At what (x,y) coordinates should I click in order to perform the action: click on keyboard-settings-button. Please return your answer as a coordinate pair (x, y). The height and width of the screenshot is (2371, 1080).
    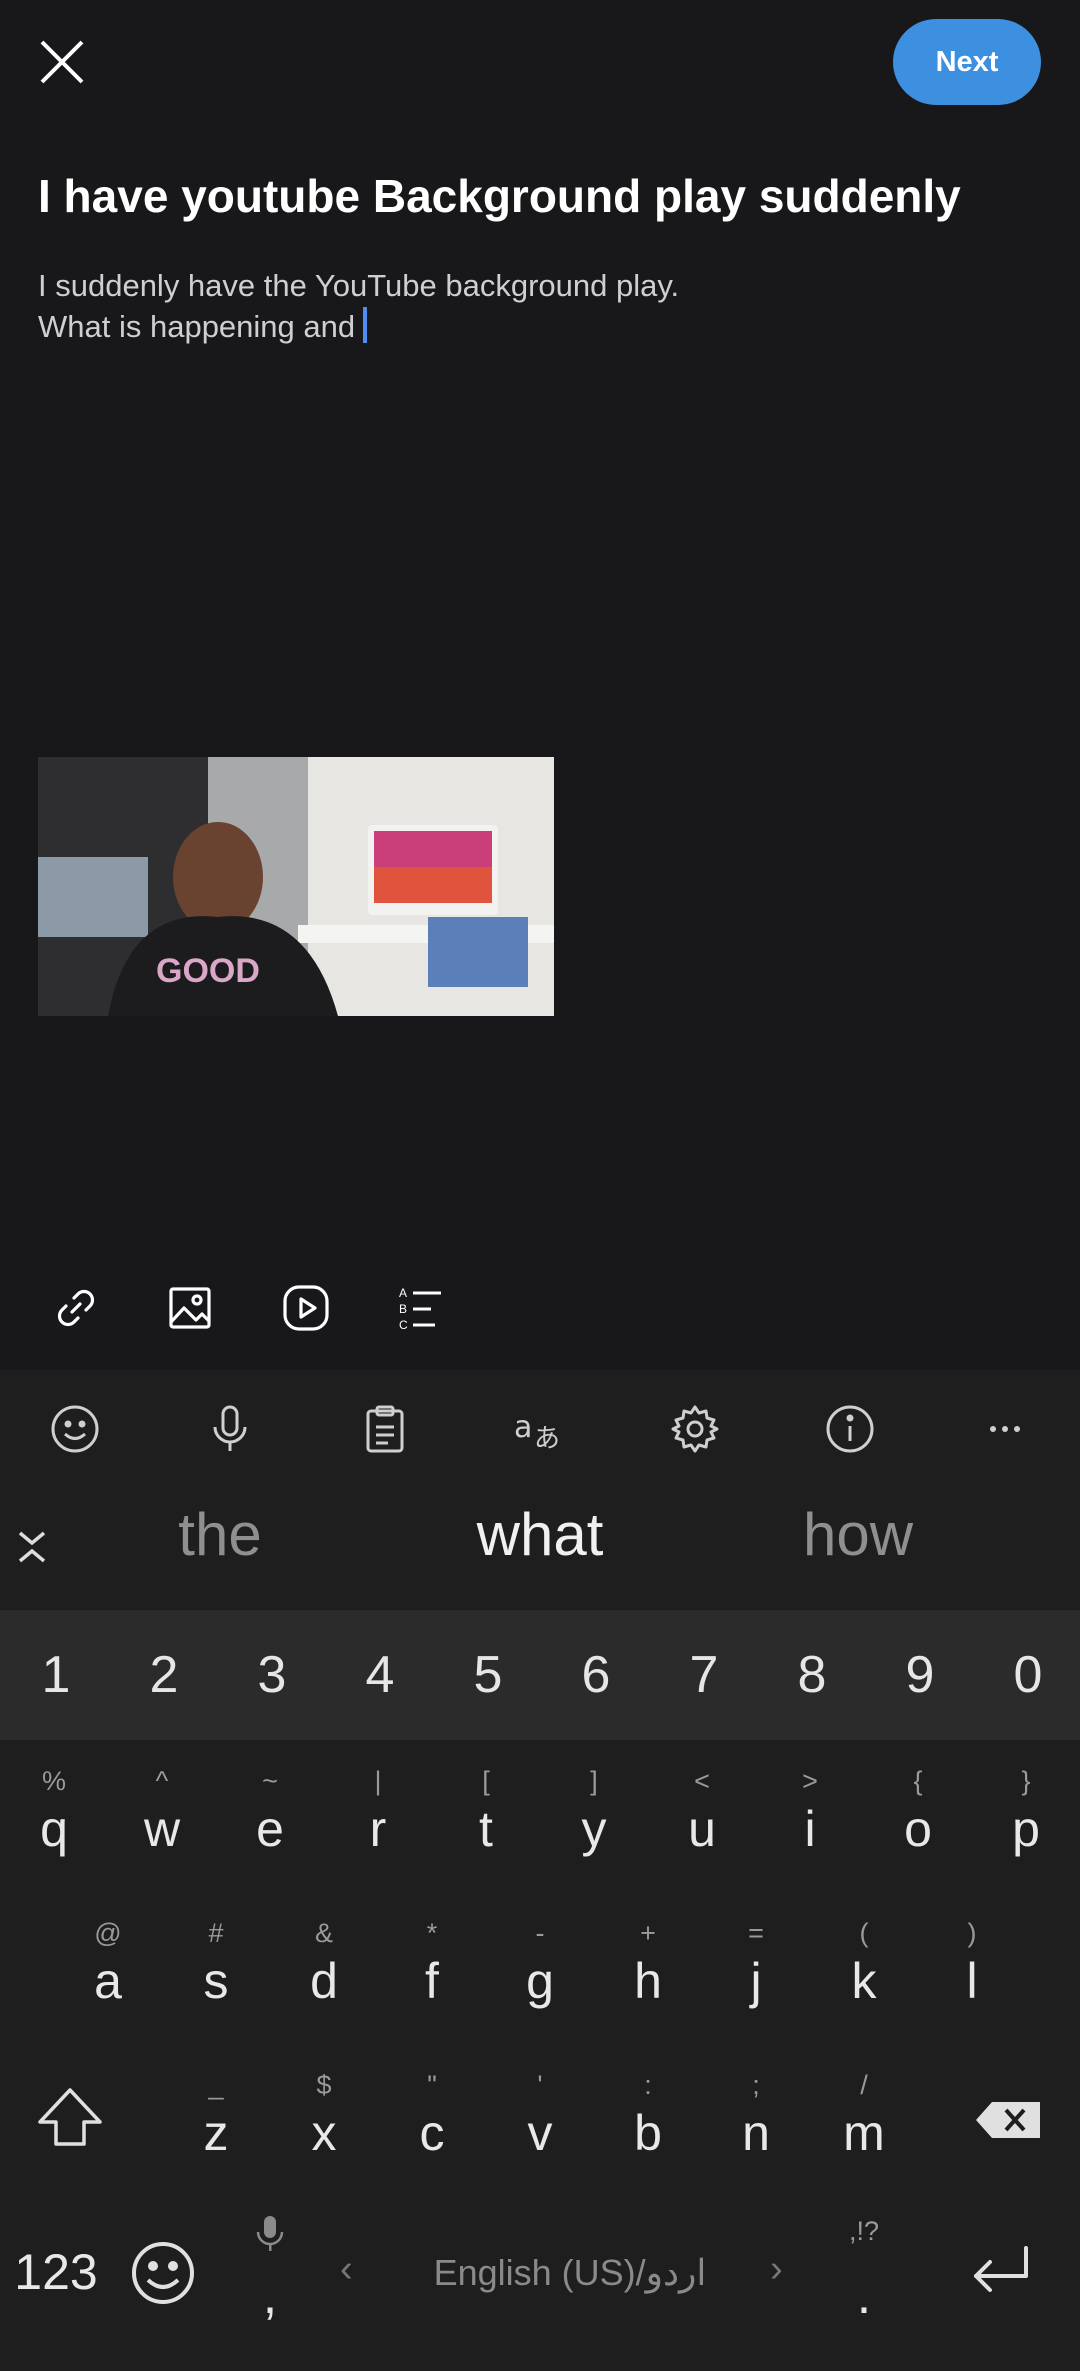
    Looking at the image, I should click on (695, 1429).